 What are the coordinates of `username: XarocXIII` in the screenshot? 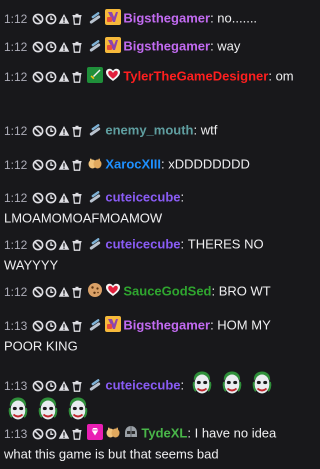 It's located at (133, 164).